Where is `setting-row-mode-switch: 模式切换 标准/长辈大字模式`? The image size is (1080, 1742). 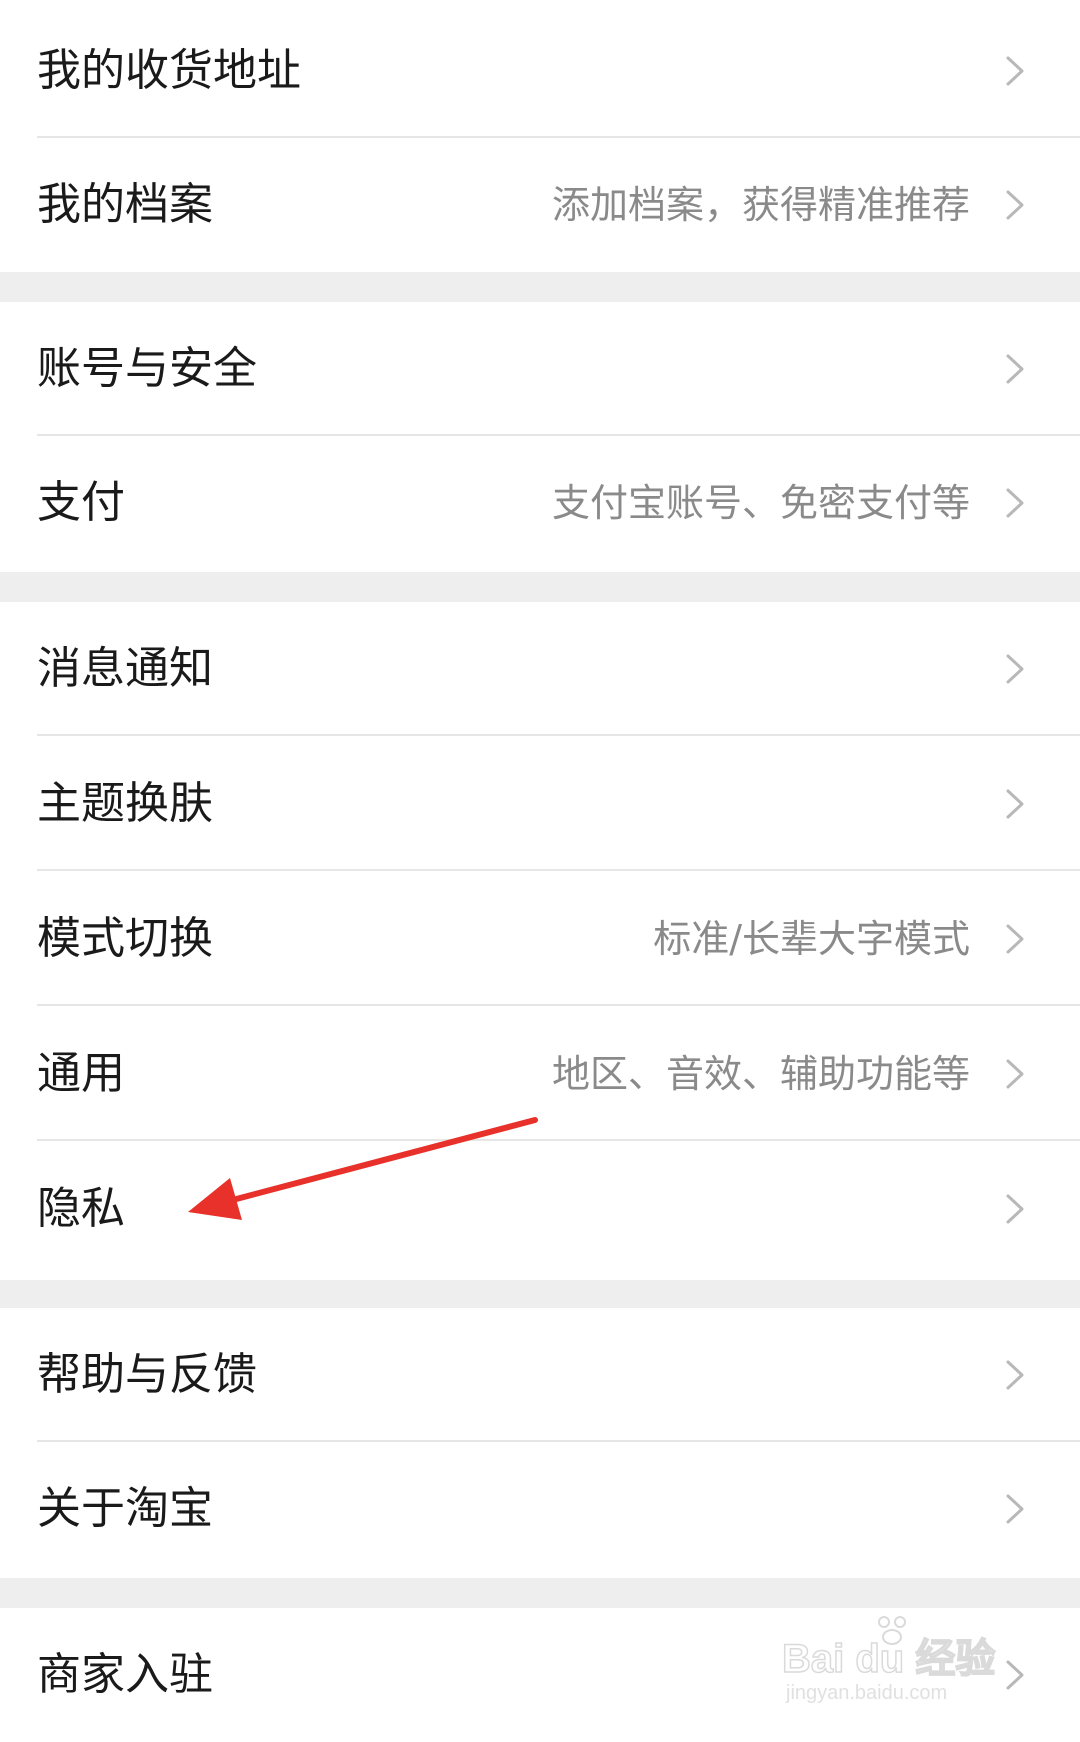 setting-row-mode-switch: 模式切换 标准/长辈大字模式 is located at coordinates (540, 939).